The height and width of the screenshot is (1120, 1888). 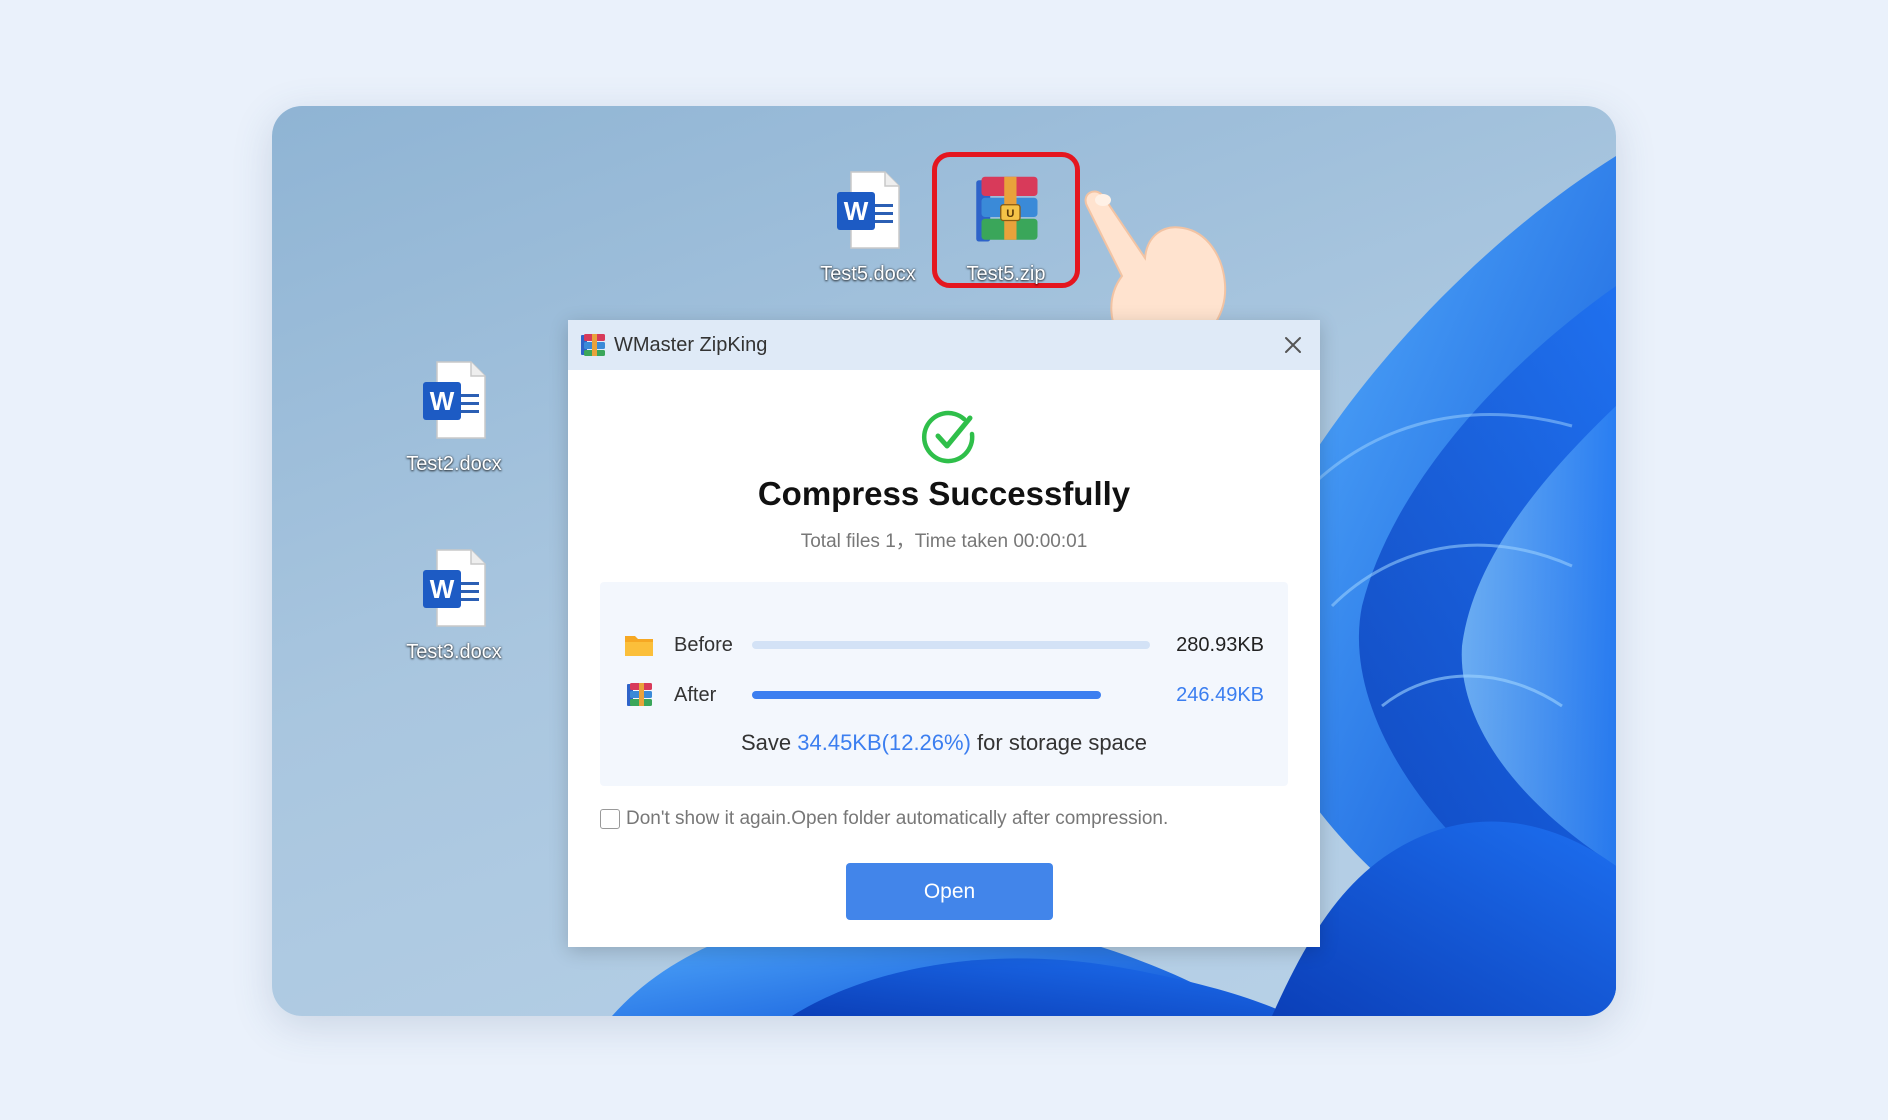 I want to click on after-row: After 246.49KB, so click(x=944, y=695).